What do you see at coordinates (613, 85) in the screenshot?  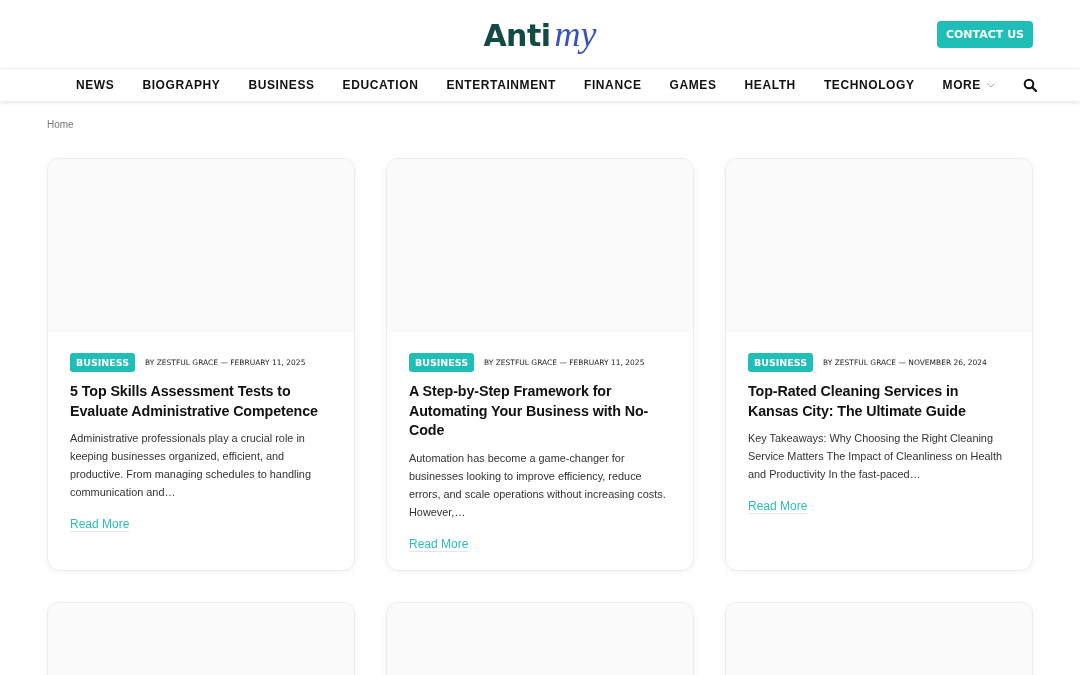 I see `nav-item: FINANCE` at bounding box center [613, 85].